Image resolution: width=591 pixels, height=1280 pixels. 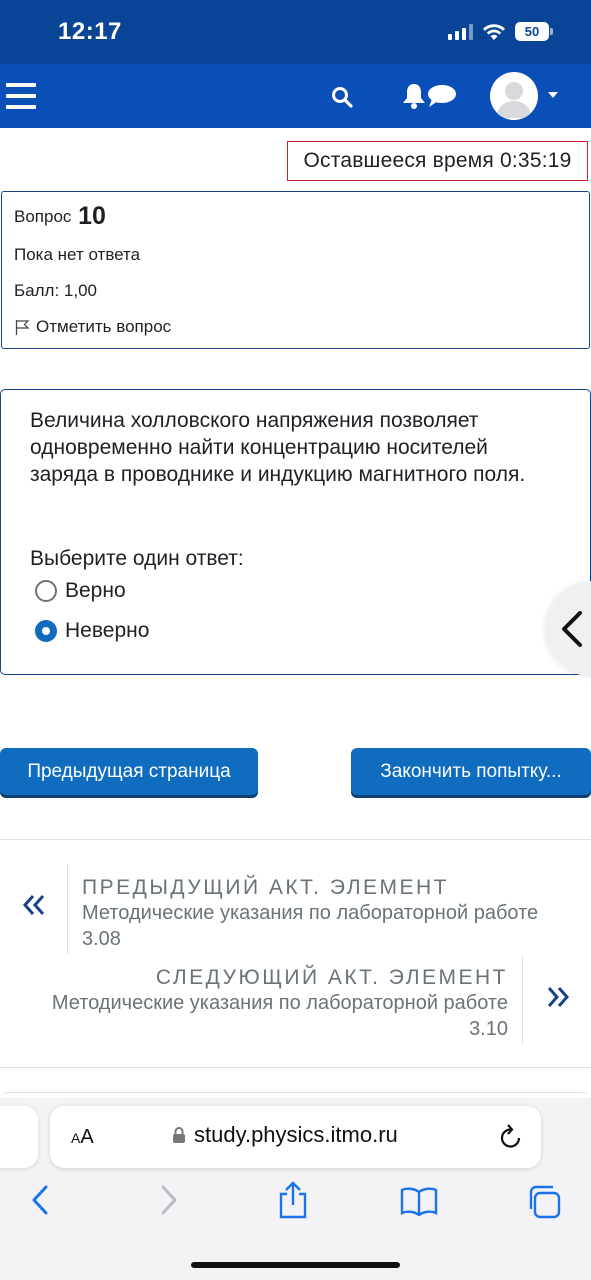 I want to click on back-icon, so click(x=40, y=1200).